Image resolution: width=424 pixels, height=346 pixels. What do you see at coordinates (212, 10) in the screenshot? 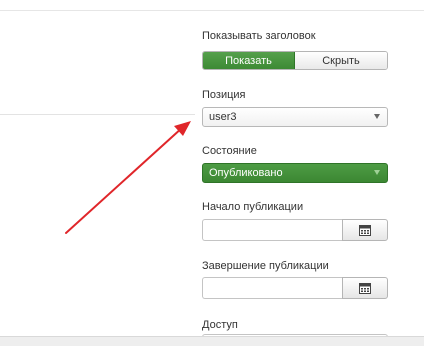
I see `top-divider` at bounding box center [212, 10].